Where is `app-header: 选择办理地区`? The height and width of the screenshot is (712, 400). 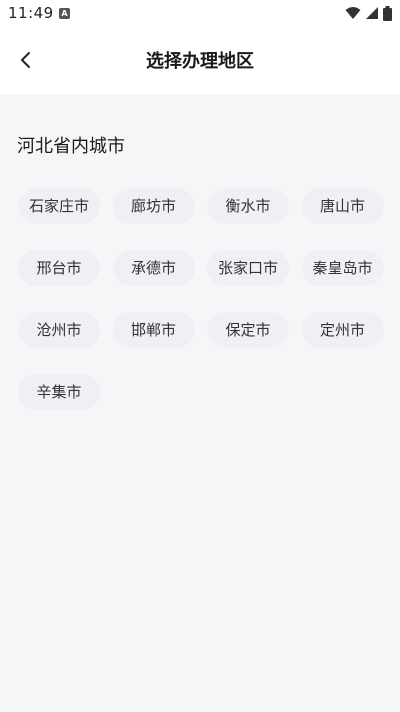 app-header: 选择办理地区 is located at coordinates (200, 60).